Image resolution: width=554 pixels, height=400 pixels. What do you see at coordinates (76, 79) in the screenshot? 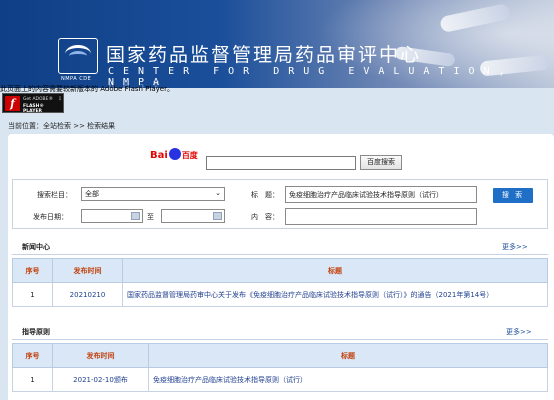
I see `logo-text: NMPA CDE` at bounding box center [76, 79].